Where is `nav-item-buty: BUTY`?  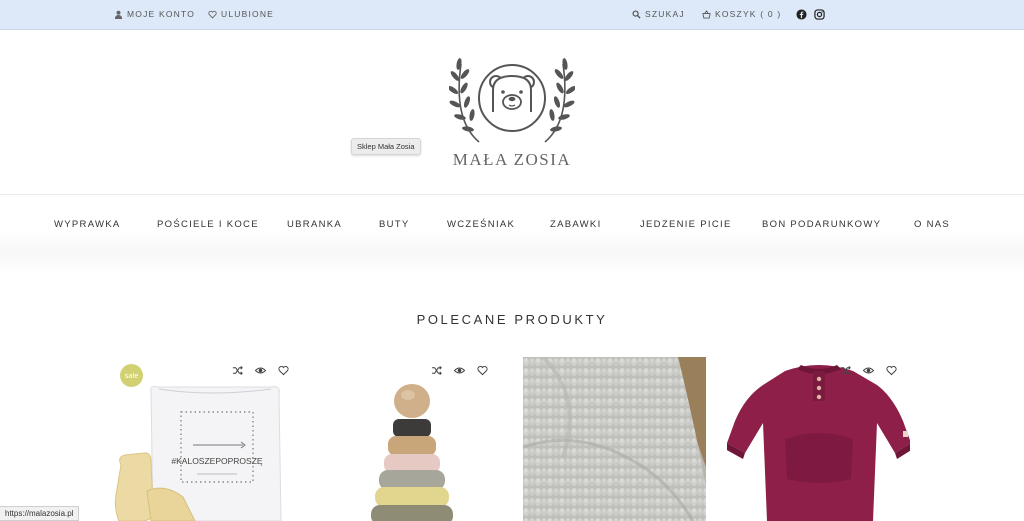
nav-item-buty: BUTY is located at coordinates (394, 224).